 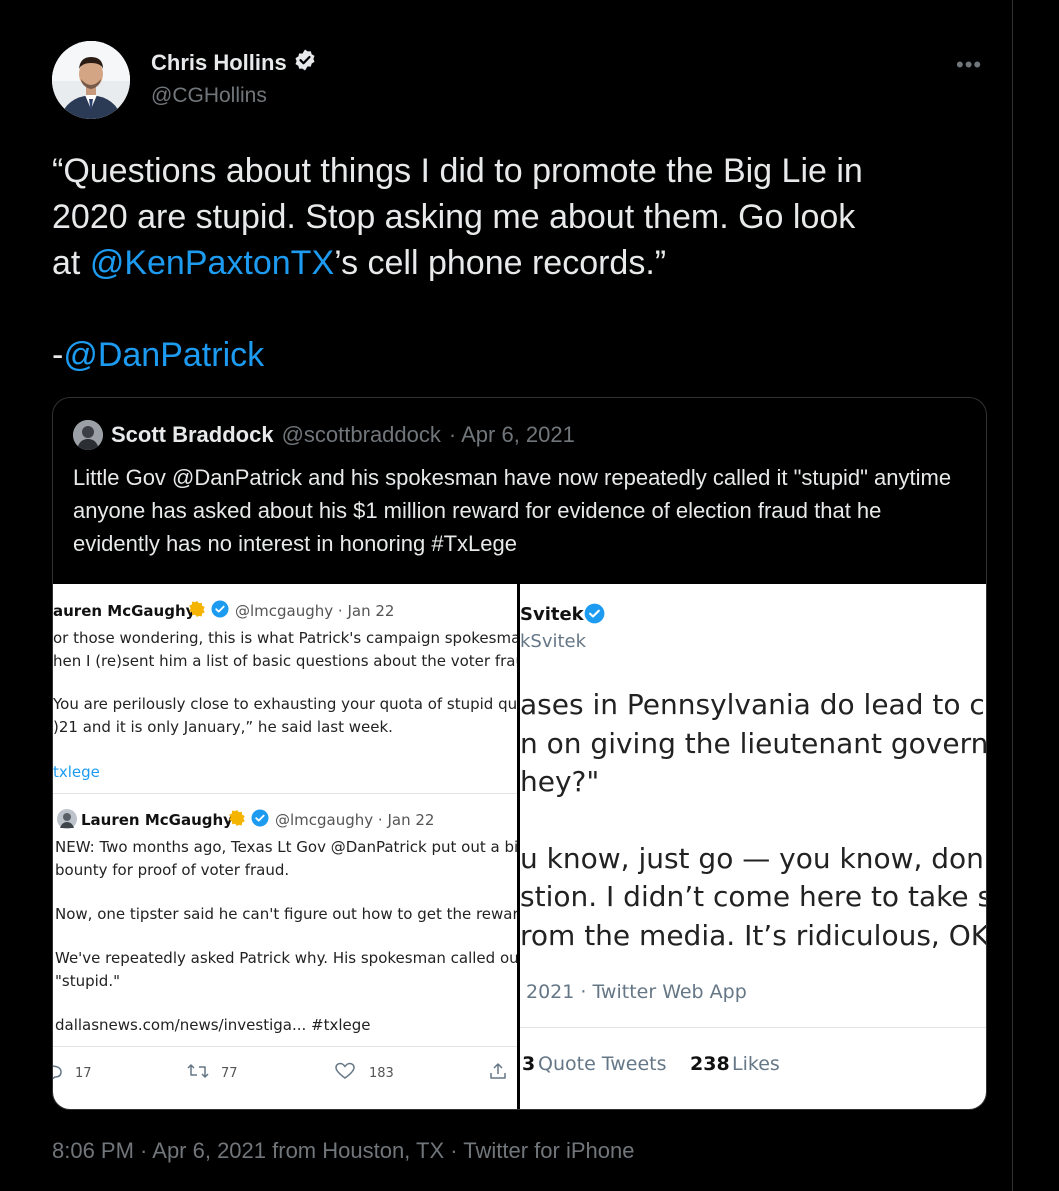 What do you see at coordinates (753, 704) in the screenshot?
I see `embedded-text-line: ases in Pennsylvania do lead to co` at bounding box center [753, 704].